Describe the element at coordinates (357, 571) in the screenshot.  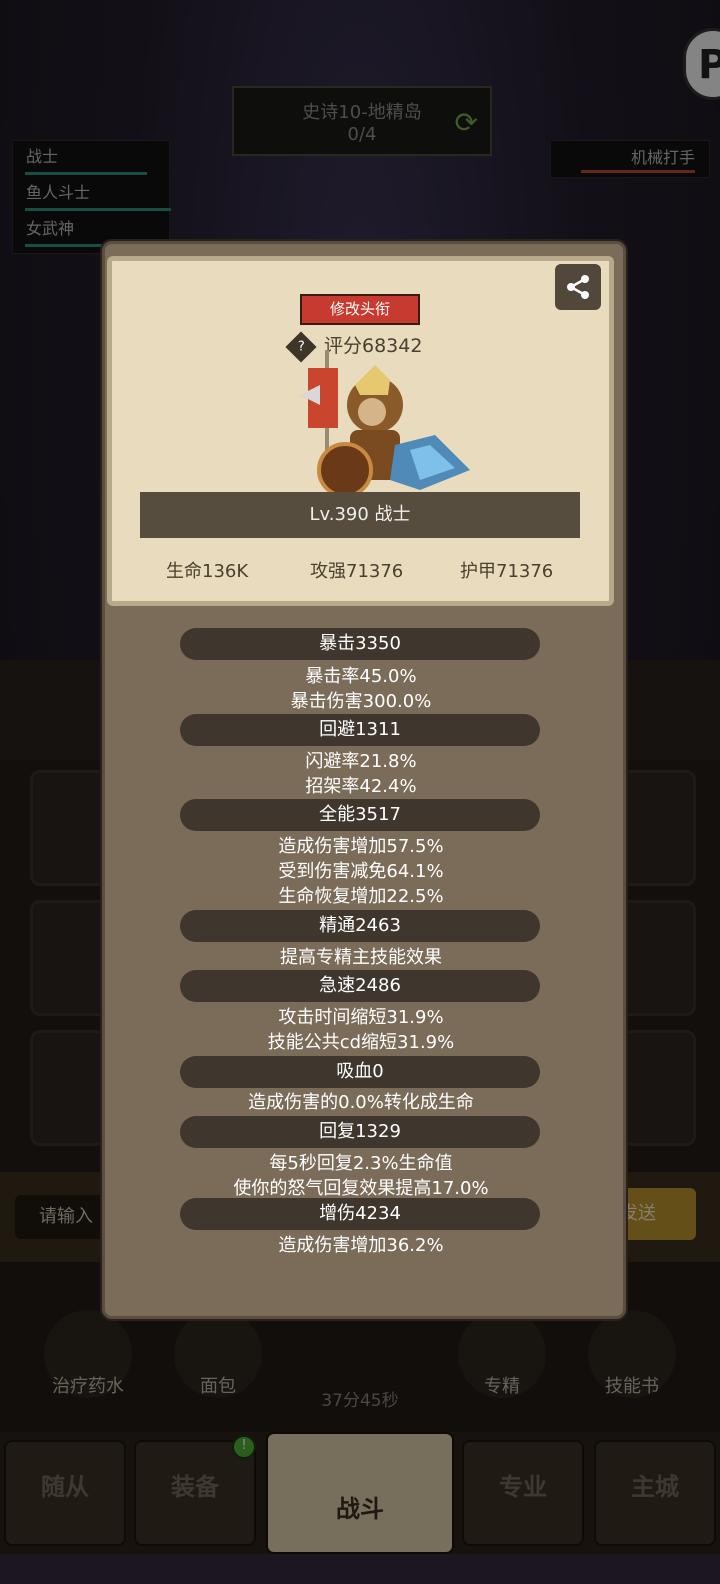
I see `stat-attack: 攻强71376` at that location.